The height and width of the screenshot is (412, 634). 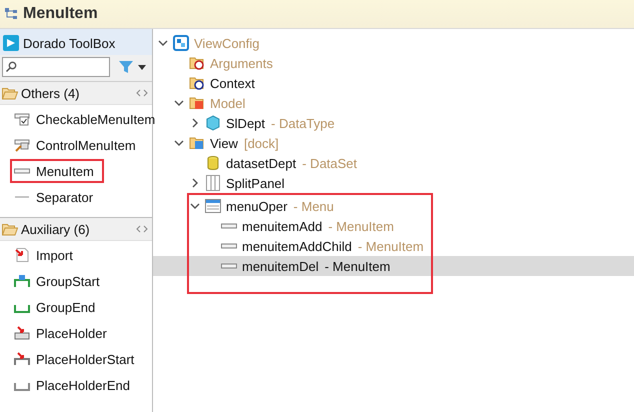 What do you see at coordinates (74, 359) in the screenshot?
I see `toolbox-item: PlaceHolderStart` at bounding box center [74, 359].